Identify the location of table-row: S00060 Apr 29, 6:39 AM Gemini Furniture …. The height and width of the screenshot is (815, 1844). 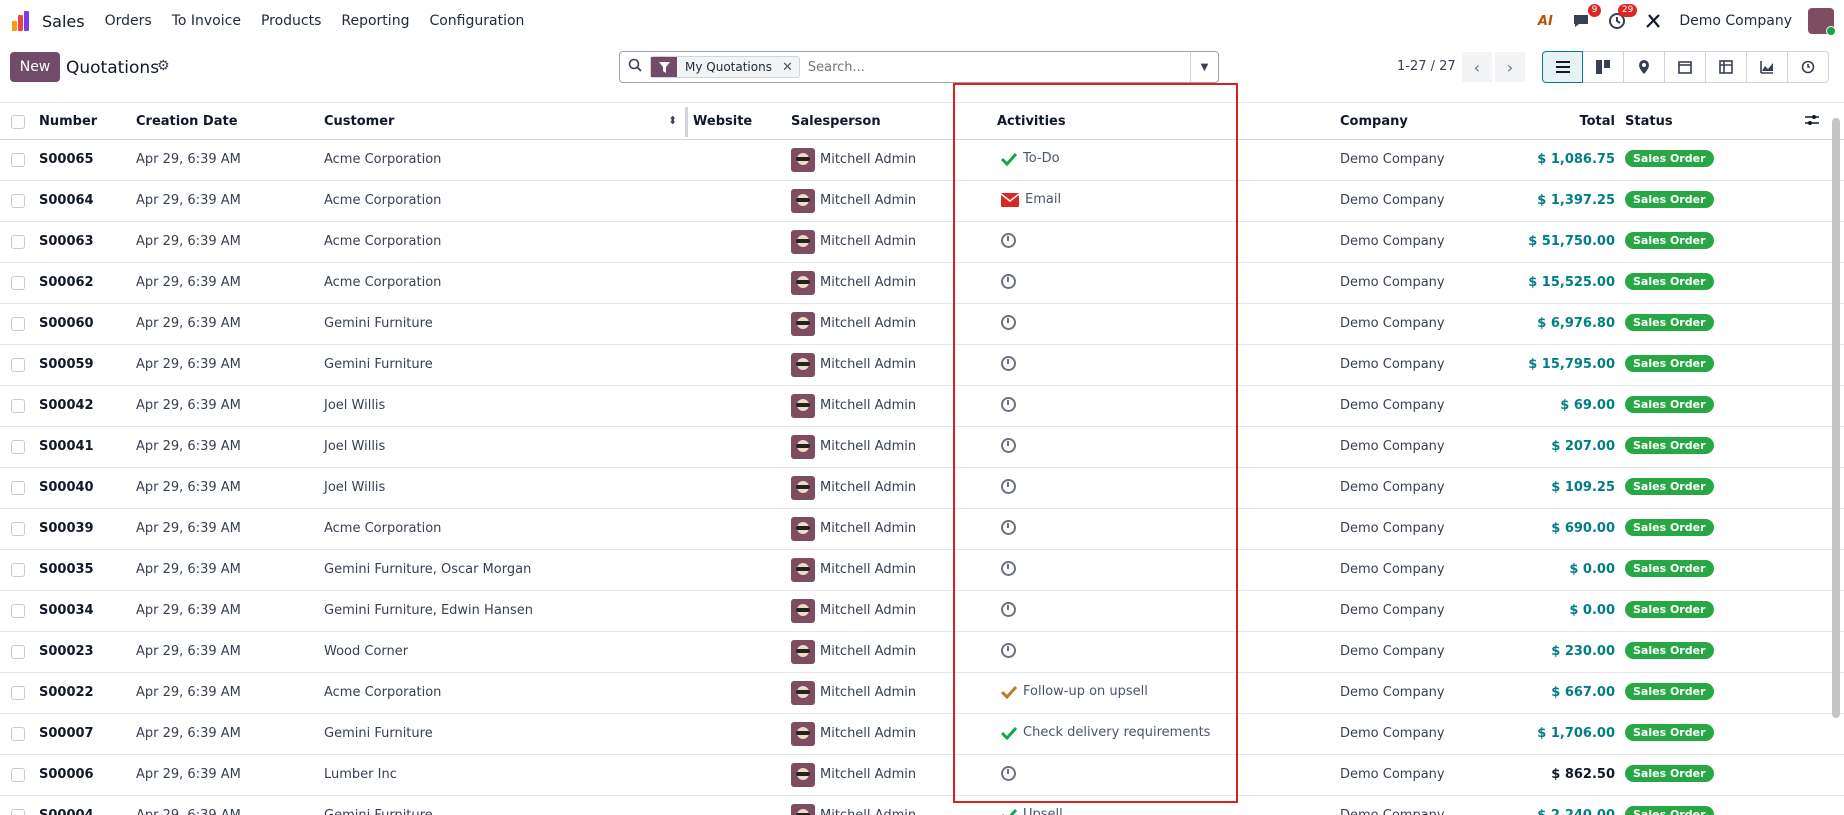
(922, 324).